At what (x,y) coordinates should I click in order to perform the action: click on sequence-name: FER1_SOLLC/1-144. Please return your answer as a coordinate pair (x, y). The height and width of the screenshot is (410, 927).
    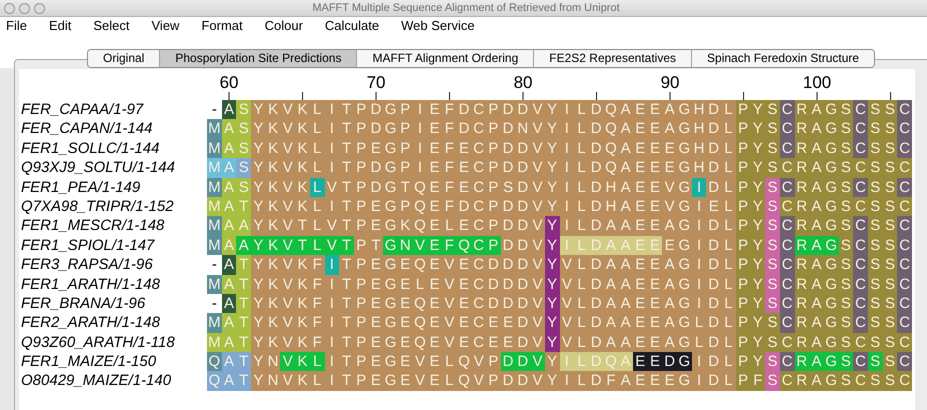
    Looking at the image, I should click on (113, 148).